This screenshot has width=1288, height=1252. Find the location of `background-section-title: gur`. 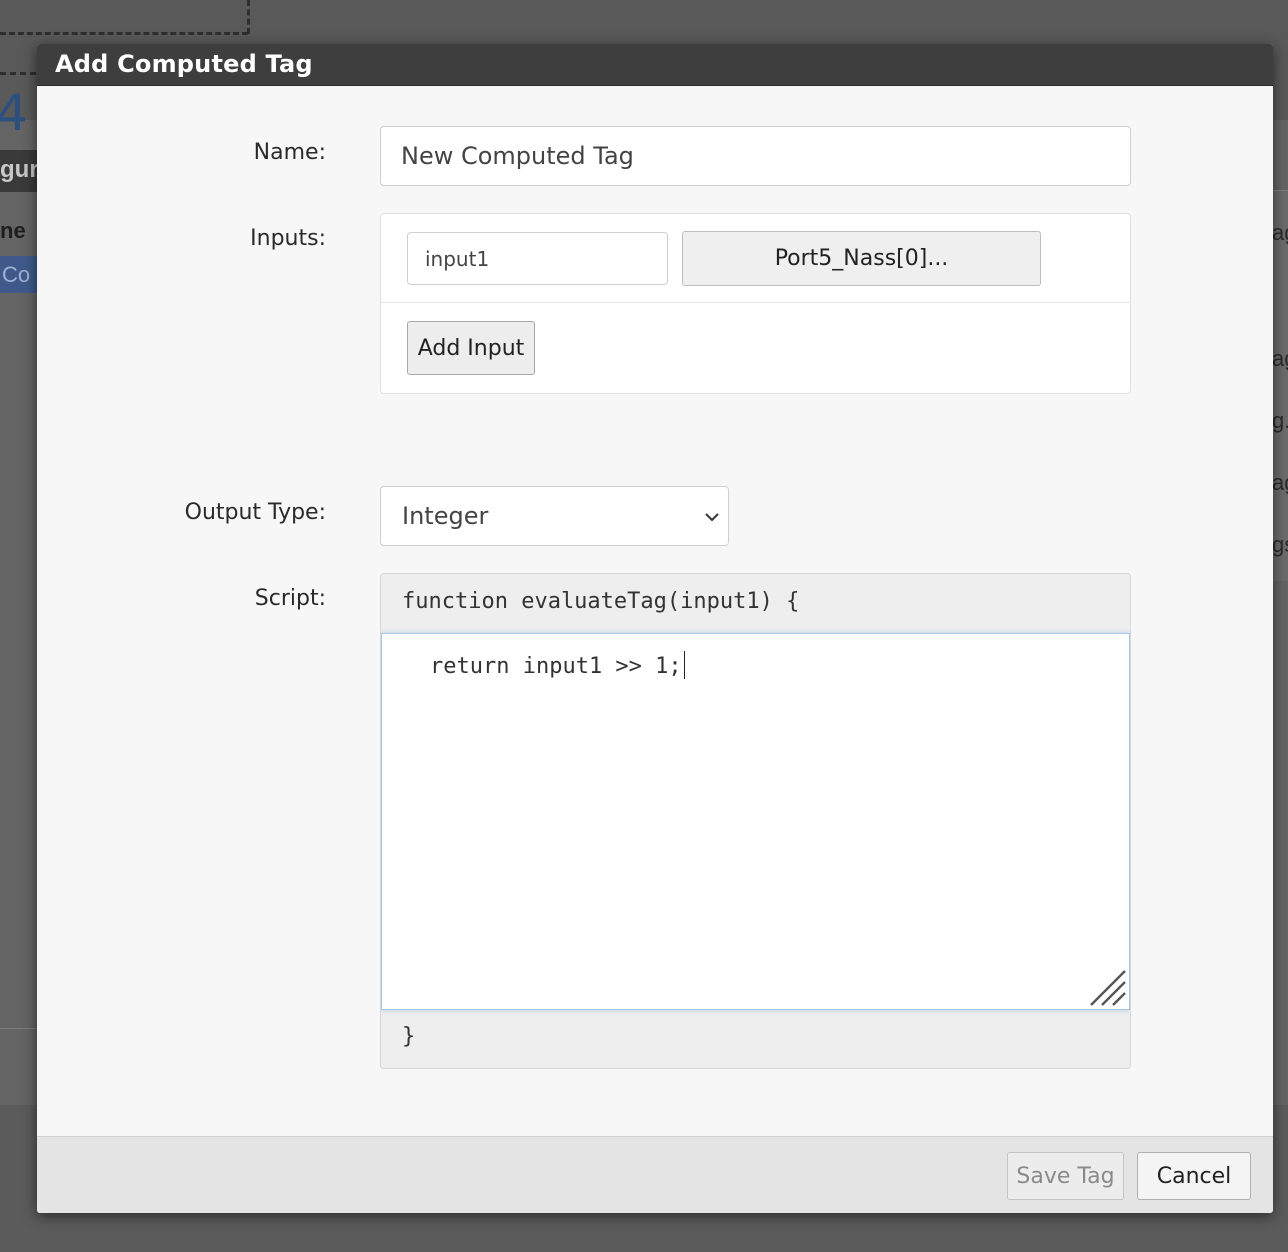

background-section-title: gur is located at coordinates (19, 169).